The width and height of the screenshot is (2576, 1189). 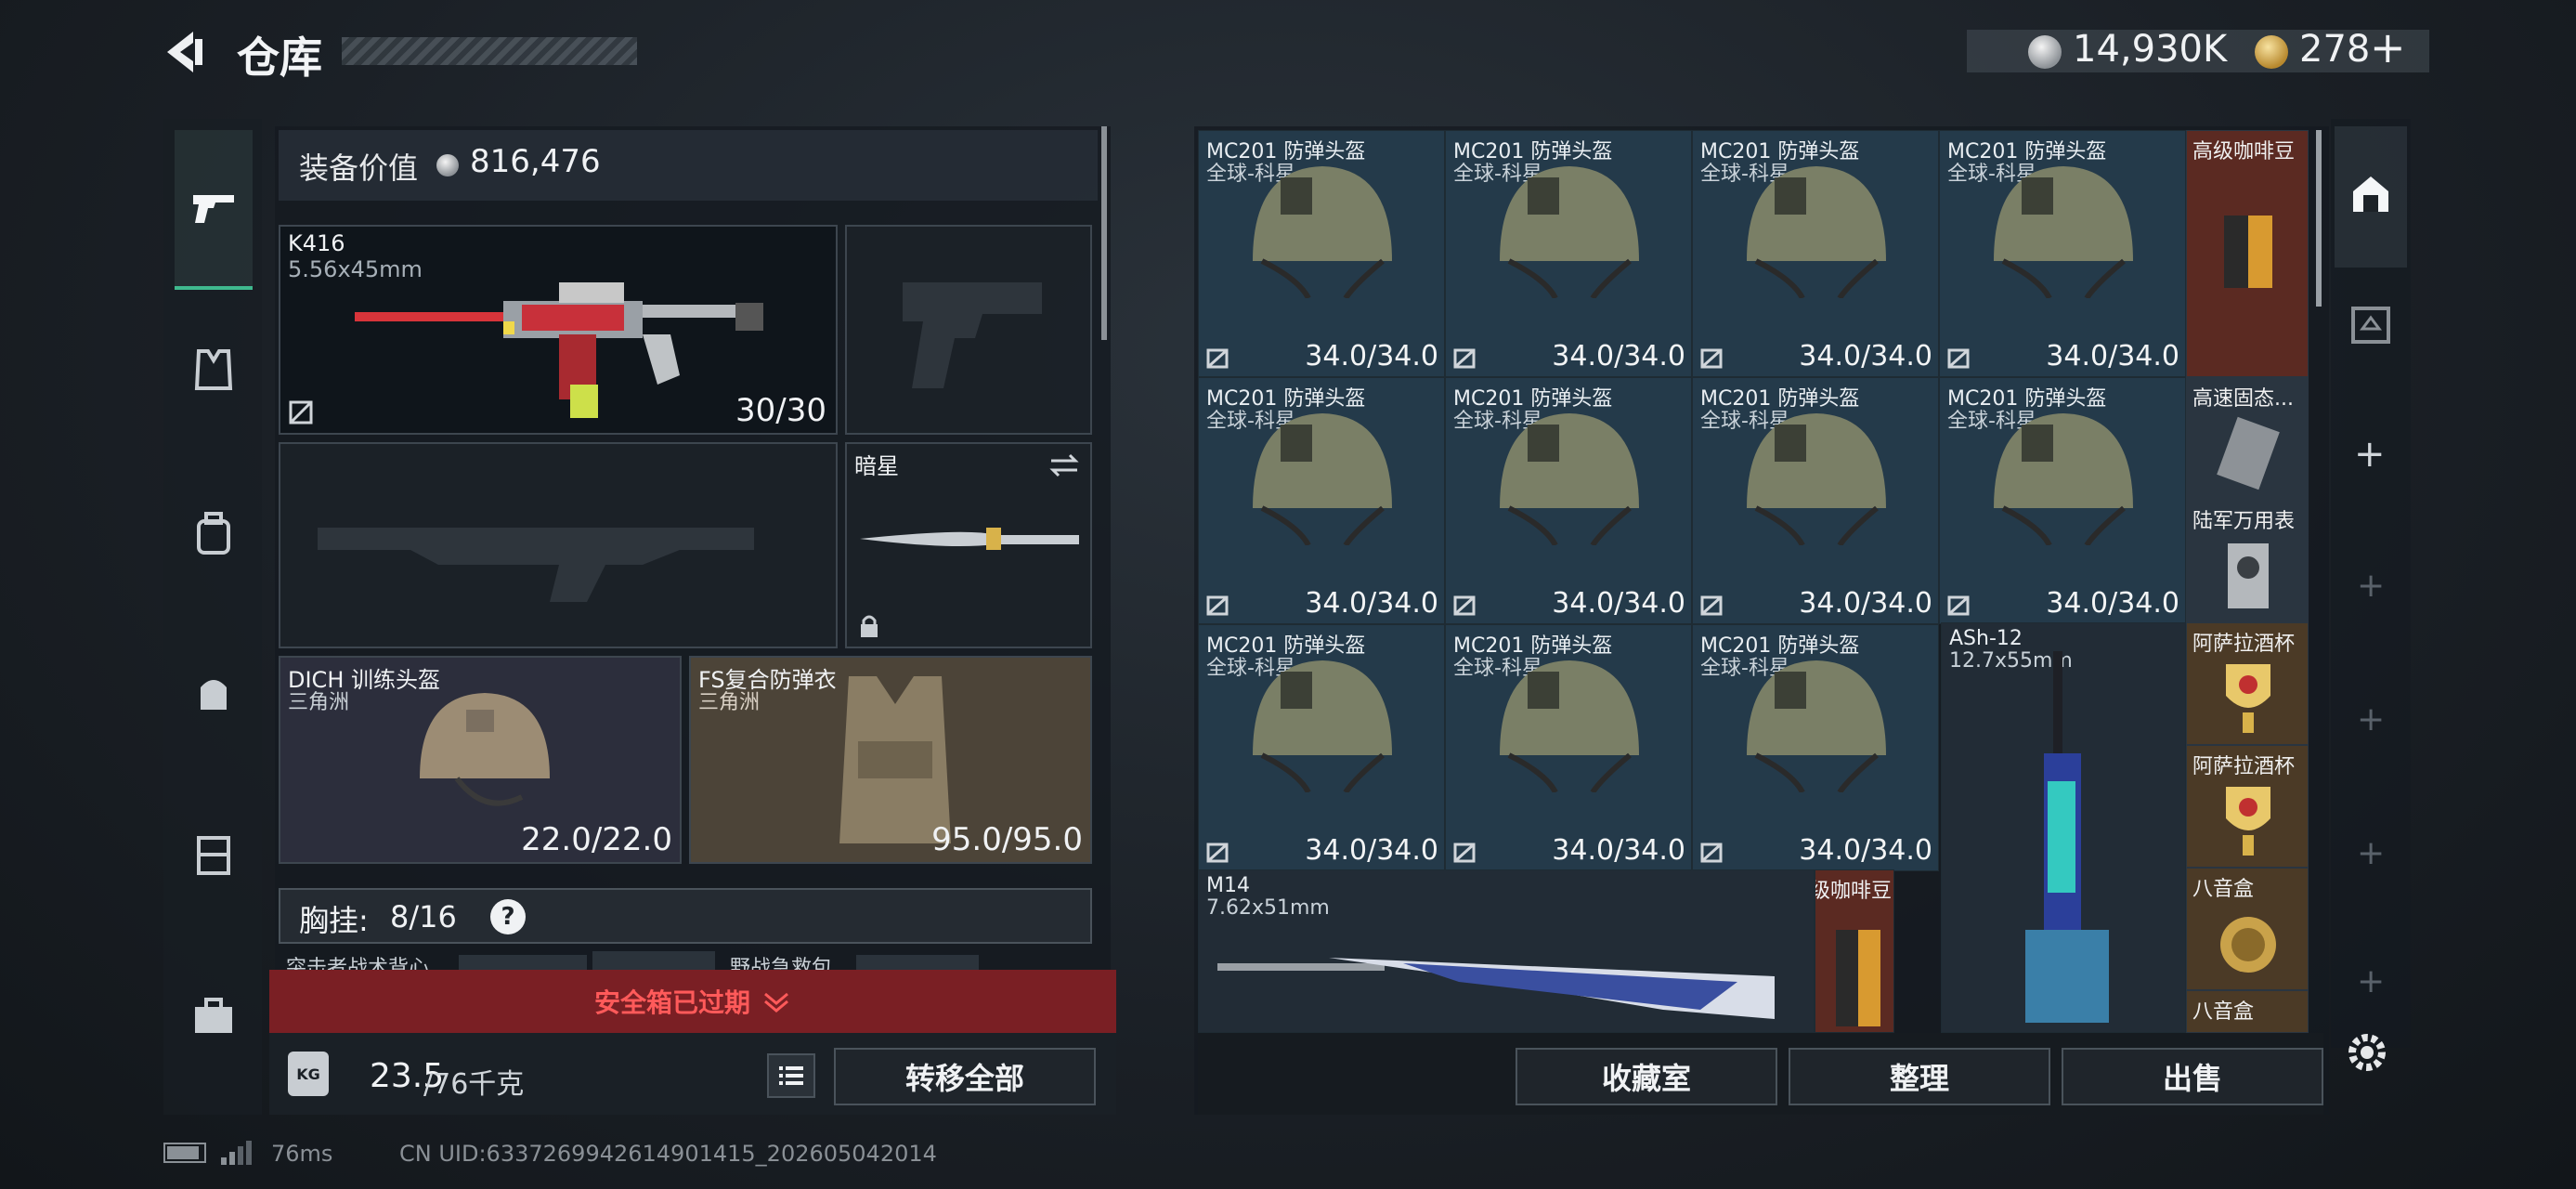 I want to click on stash-tab-main, so click(x=2371, y=197).